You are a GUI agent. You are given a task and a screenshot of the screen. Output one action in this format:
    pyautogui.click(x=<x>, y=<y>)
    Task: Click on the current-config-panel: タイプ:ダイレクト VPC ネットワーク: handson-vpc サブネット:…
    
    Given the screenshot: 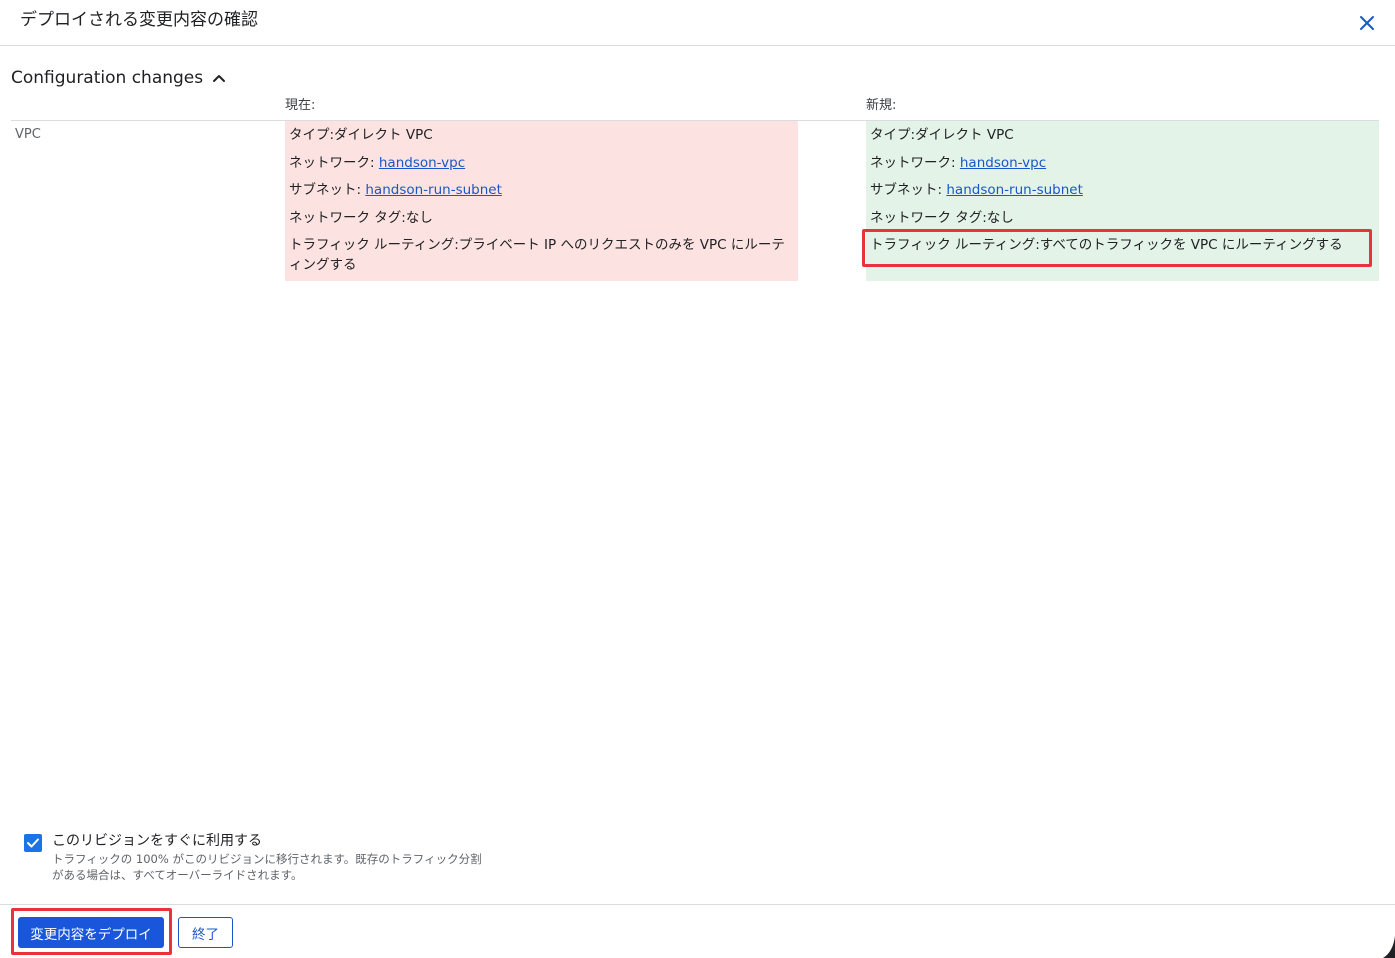 What is the action you would take?
    pyautogui.click(x=541, y=201)
    